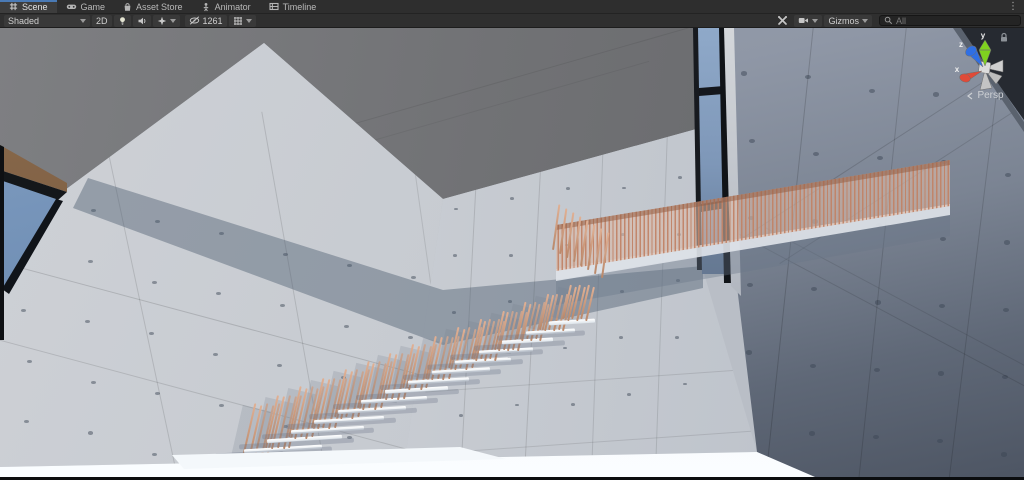  I want to click on toolbar-right-group: Gizmos, so click(896, 20).